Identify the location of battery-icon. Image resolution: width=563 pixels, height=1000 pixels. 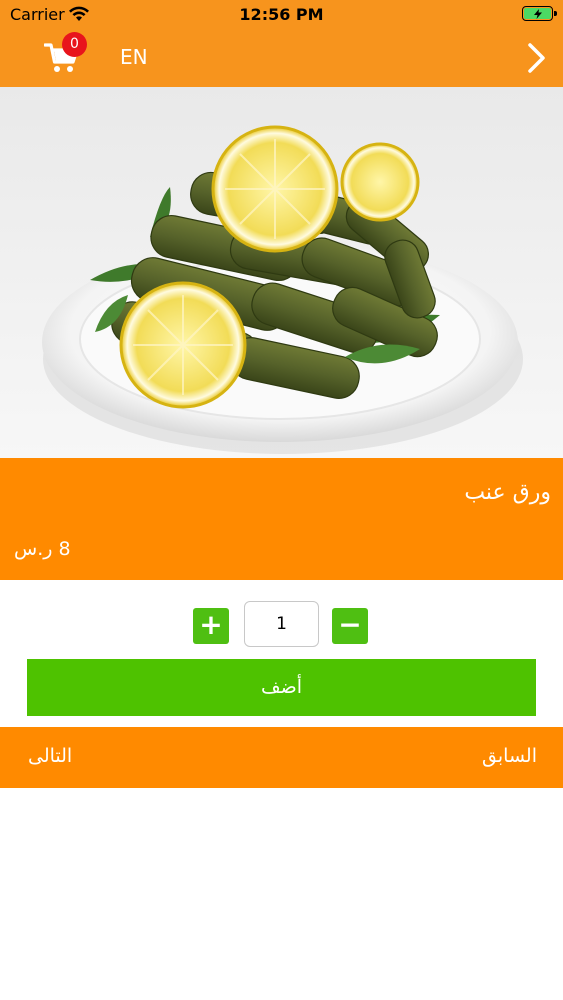
(539, 13).